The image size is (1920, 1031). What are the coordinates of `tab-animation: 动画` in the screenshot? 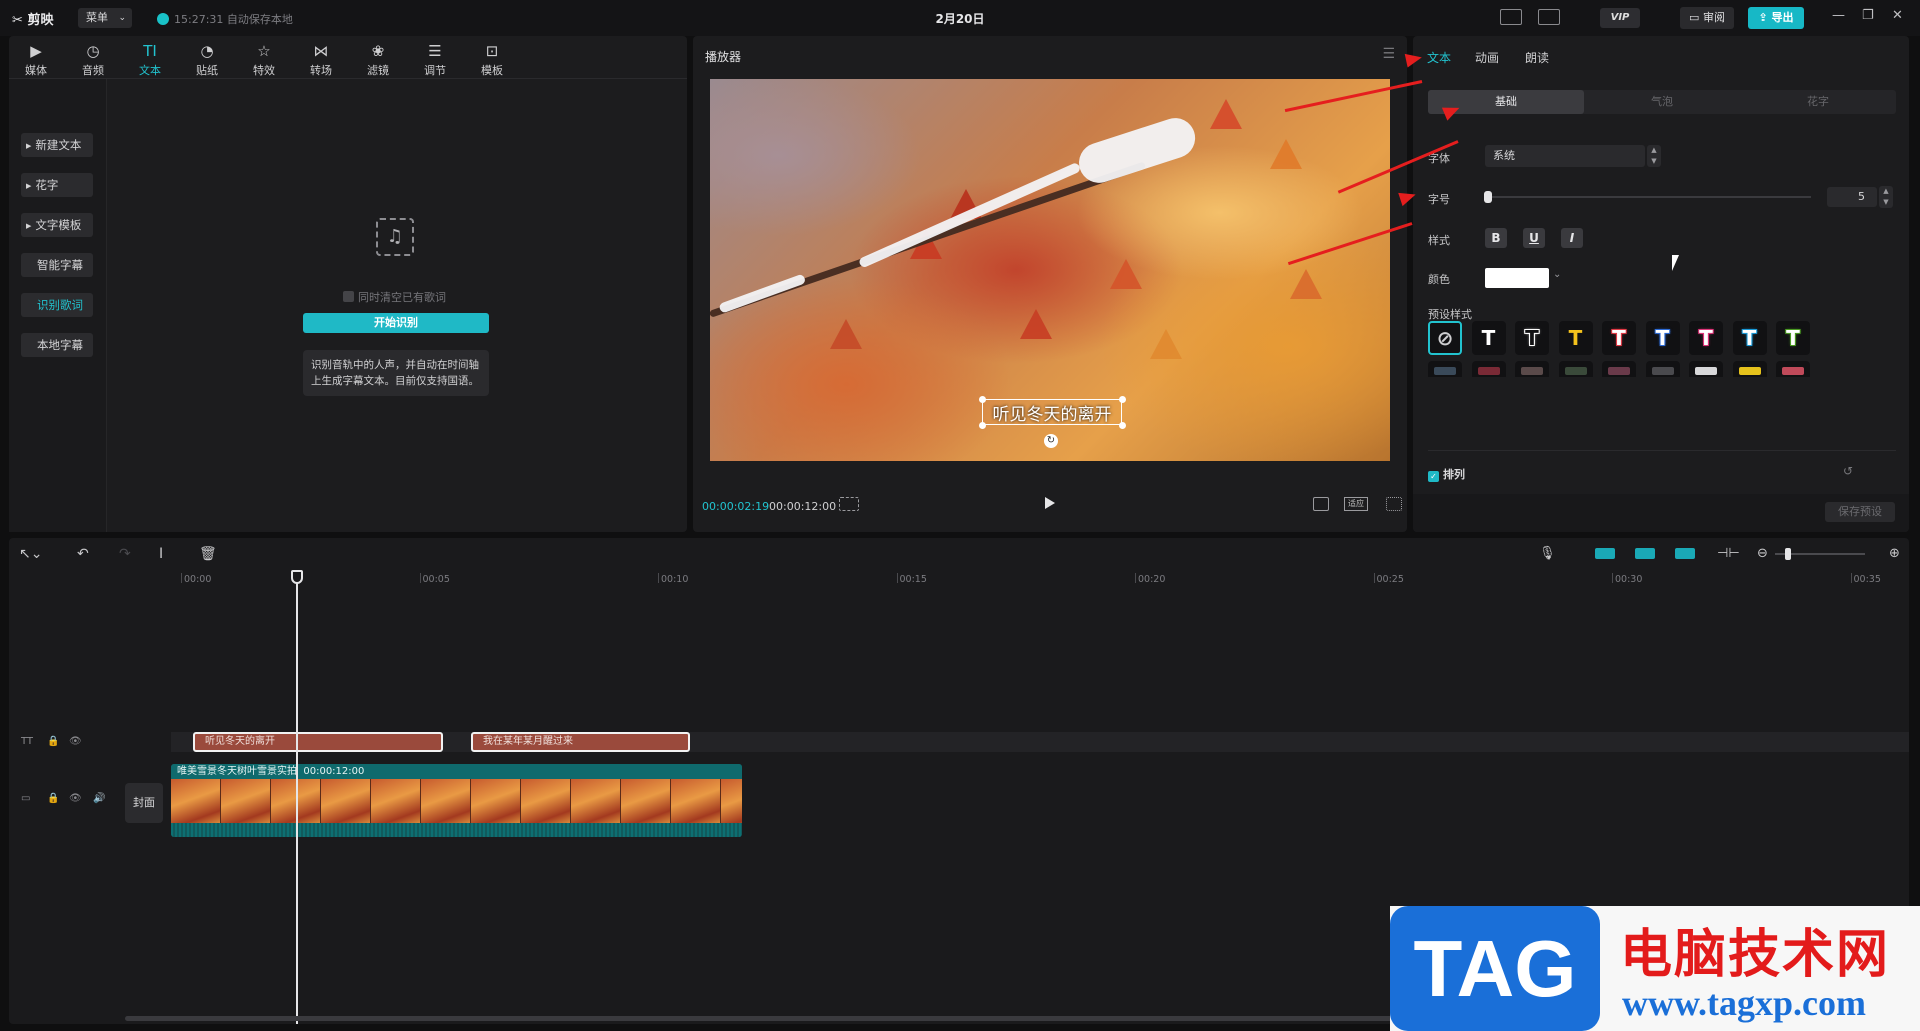 It's located at (1487, 57).